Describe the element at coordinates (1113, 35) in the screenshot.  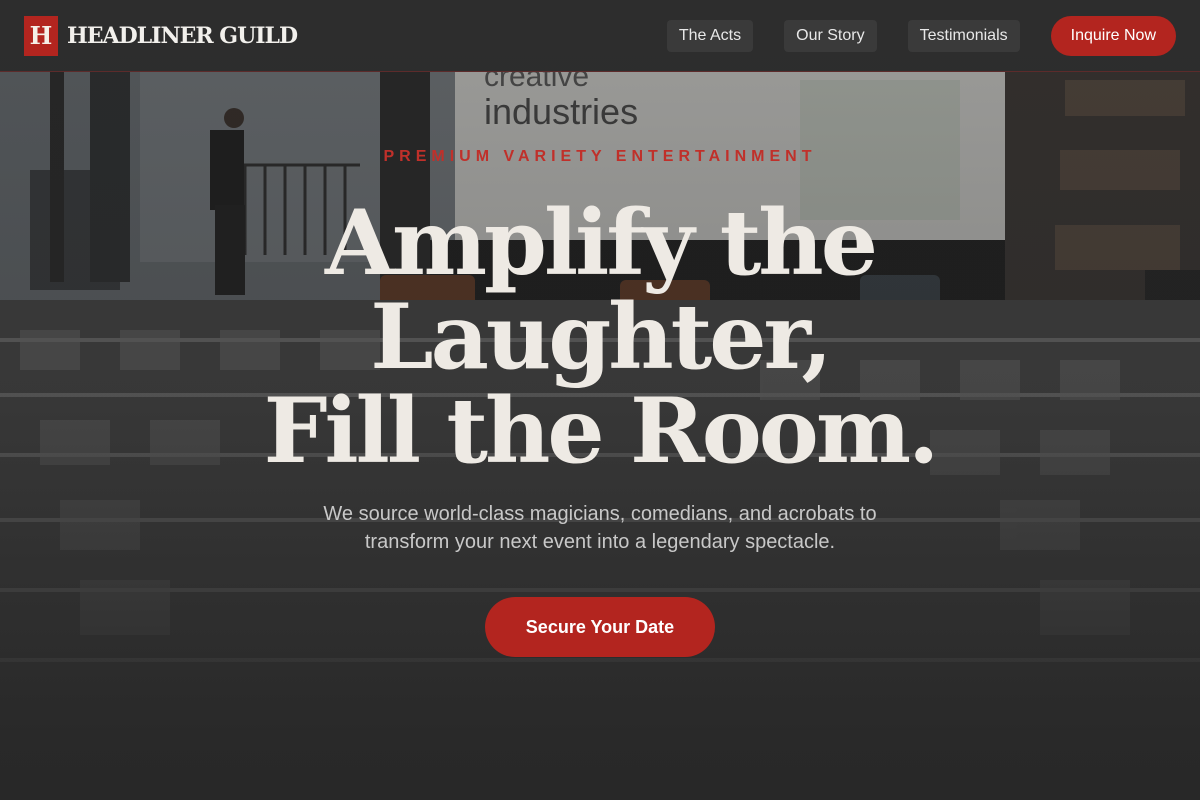
I see `inquire-now-button: Inquire Now` at that location.